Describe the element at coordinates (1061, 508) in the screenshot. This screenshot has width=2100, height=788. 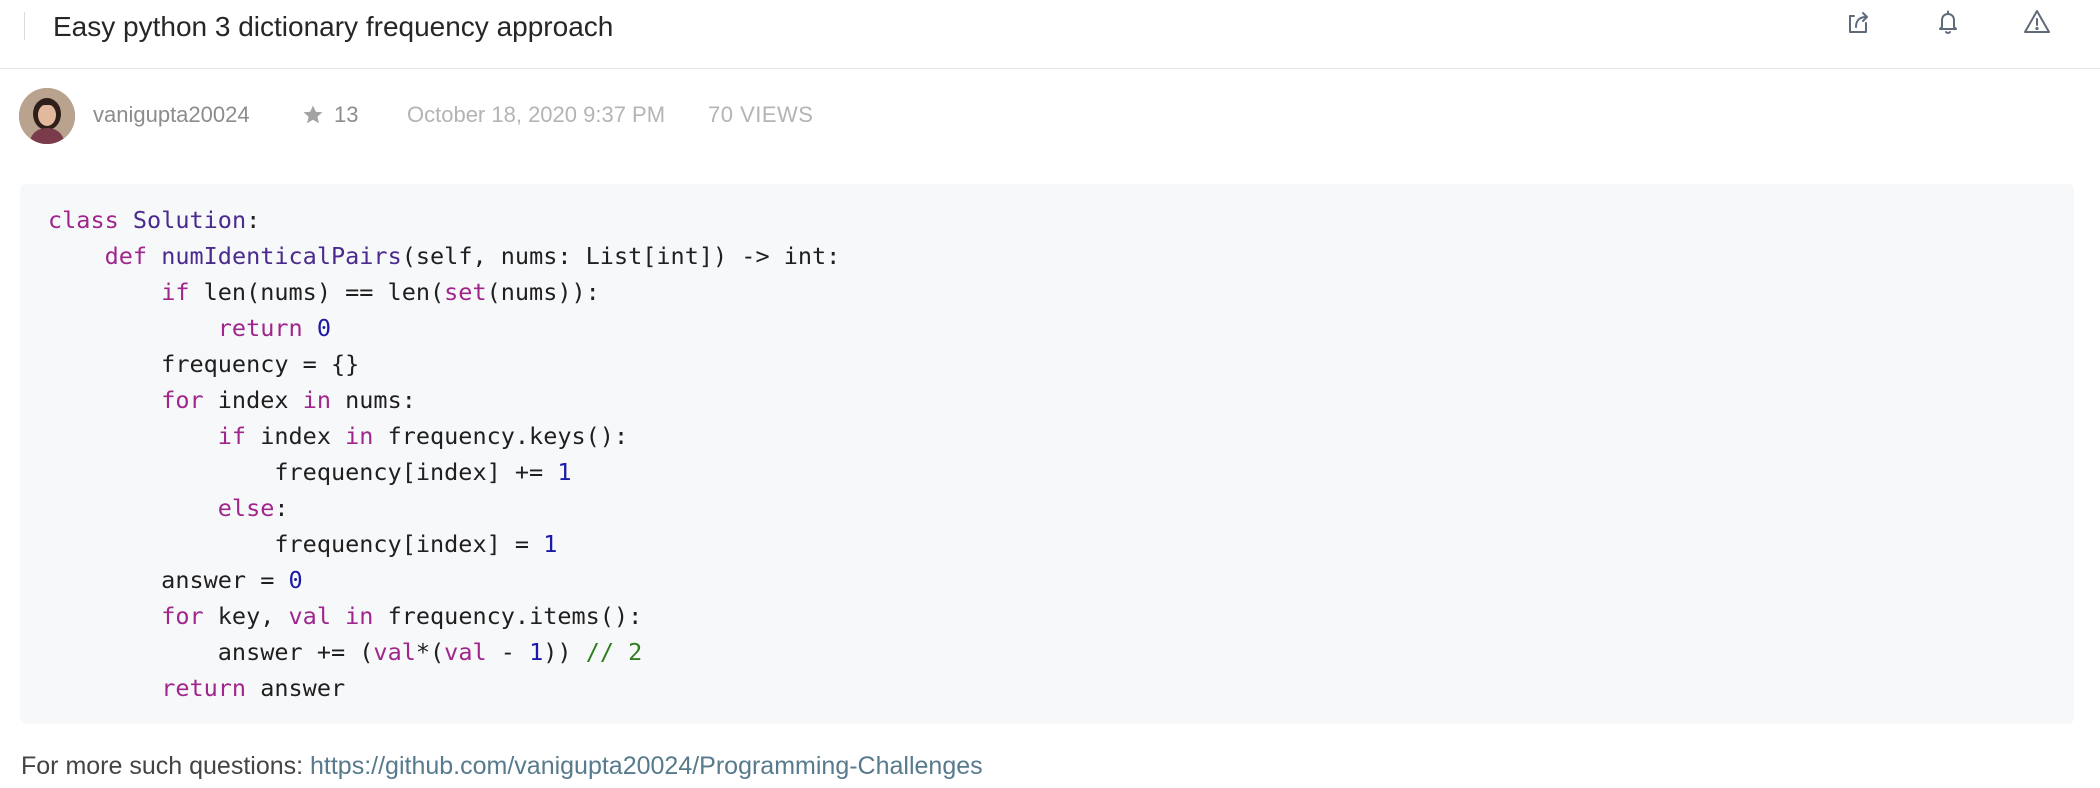
I see `code-line: else:` at that location.